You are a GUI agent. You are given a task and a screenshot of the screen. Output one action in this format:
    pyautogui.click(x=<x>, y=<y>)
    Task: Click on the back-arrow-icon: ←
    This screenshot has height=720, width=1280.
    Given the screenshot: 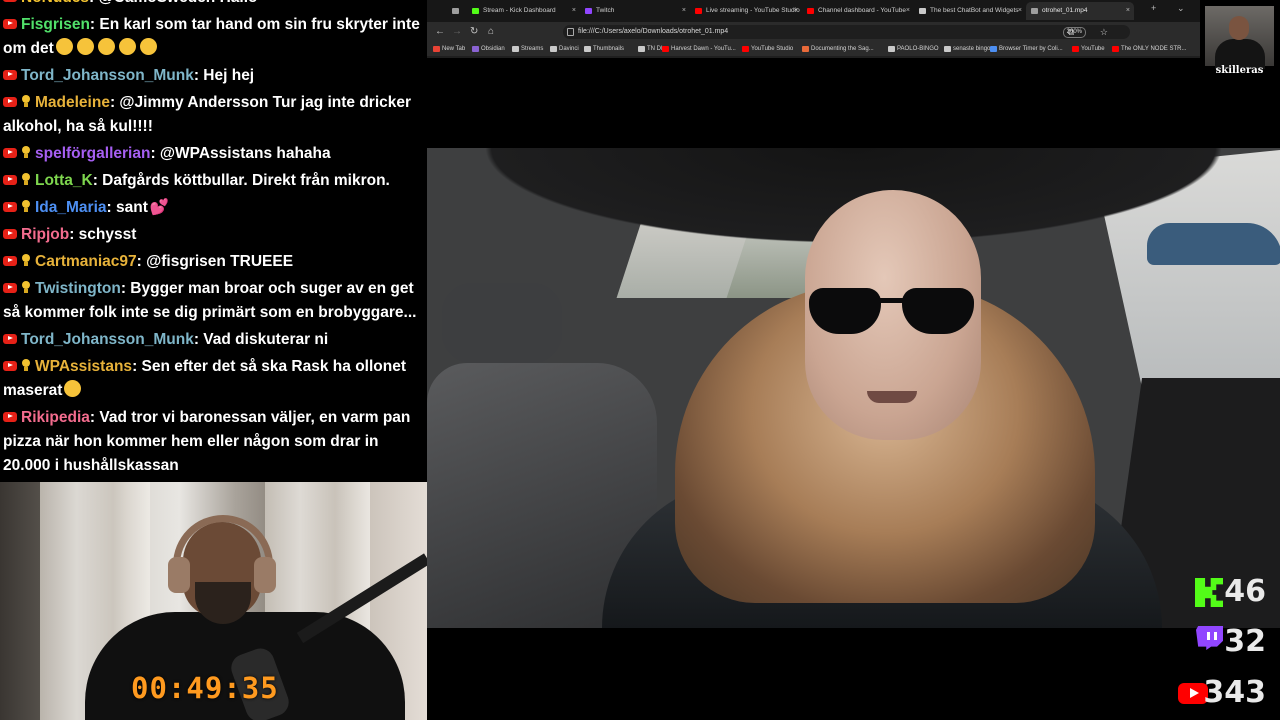 What is the action you would take?
    pyautogui.click(x=440, y=32)
    